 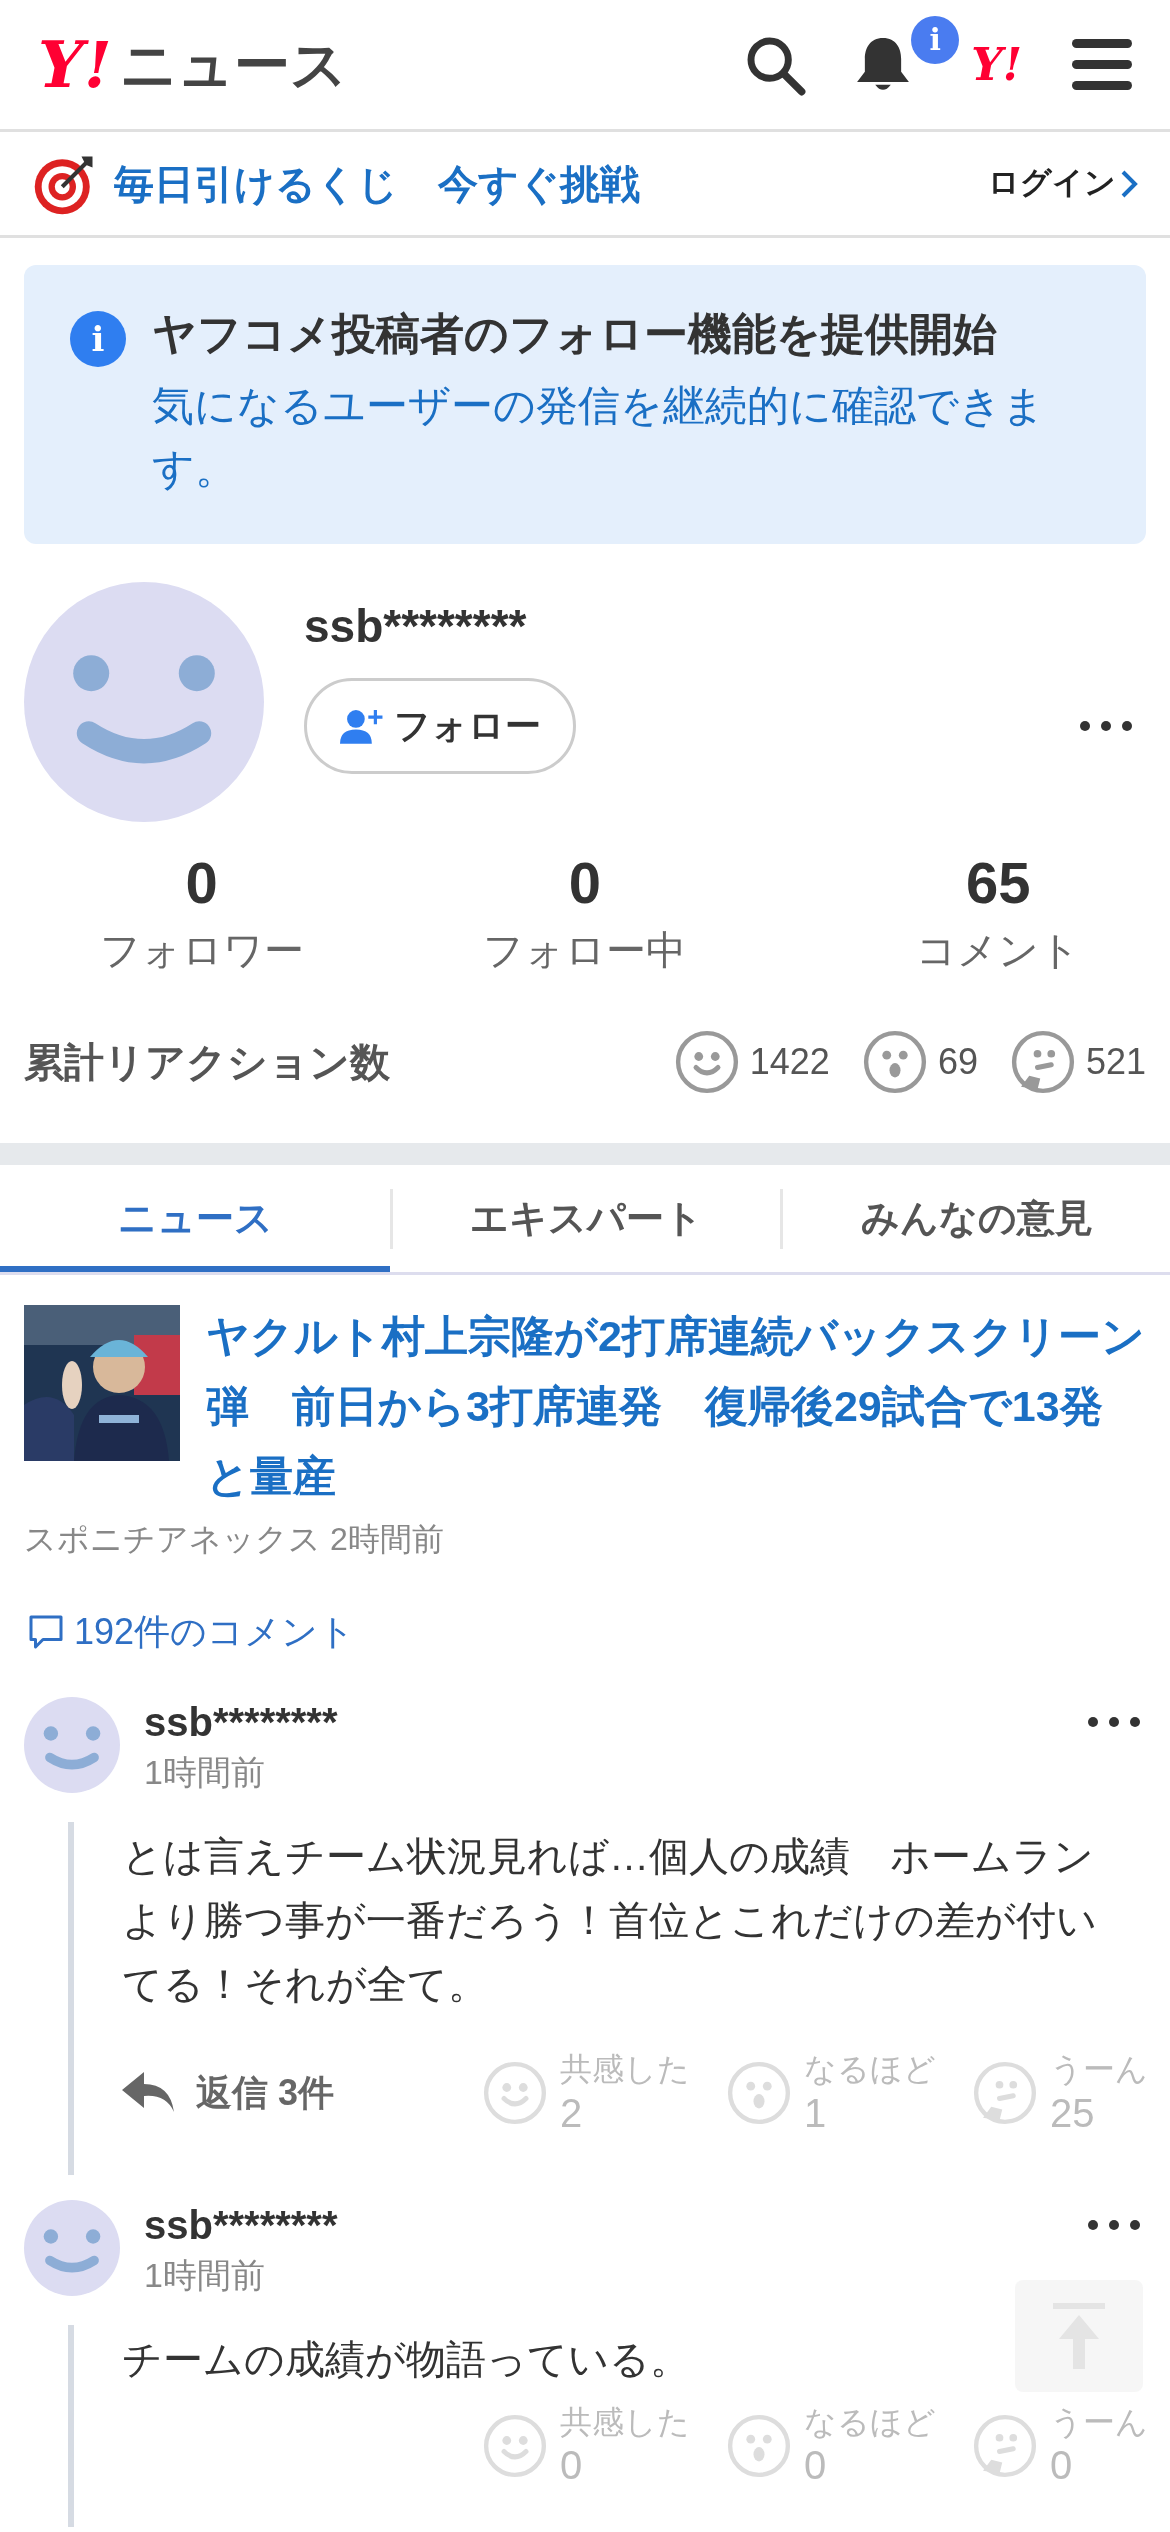 I want to click on article-source: スポニチアネックス 2時間前, so click(x=234, y=1539).